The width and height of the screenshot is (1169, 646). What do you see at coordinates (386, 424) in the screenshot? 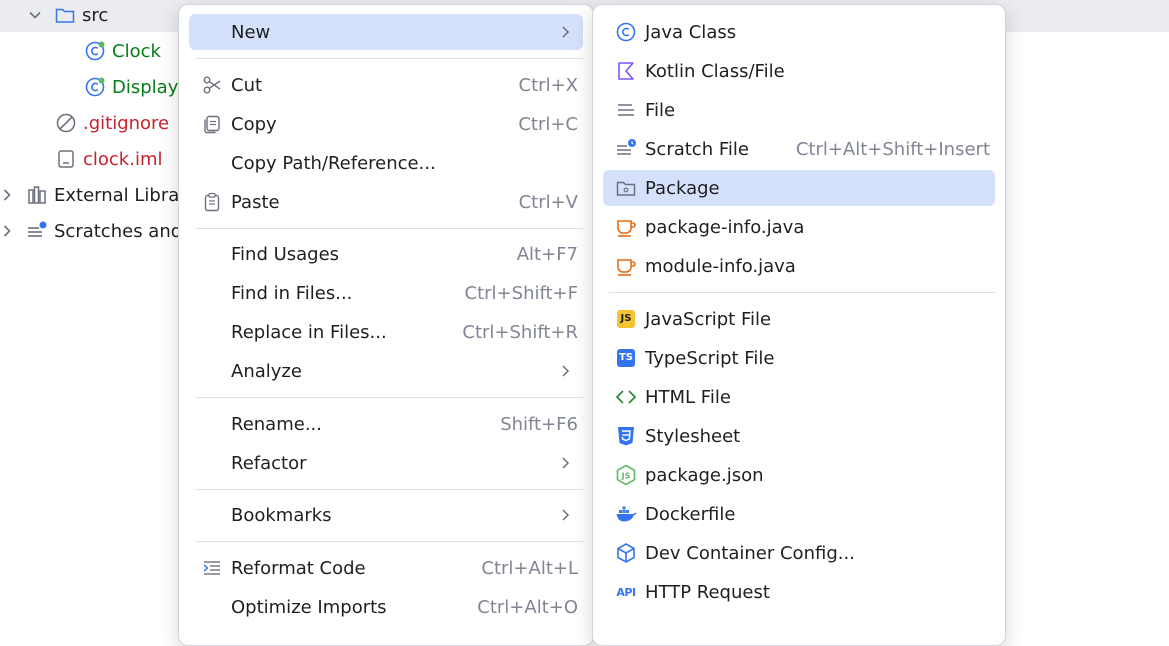
I see `menu-item-rename: Rename... Shift+F6` at bounding box center [386, 424].